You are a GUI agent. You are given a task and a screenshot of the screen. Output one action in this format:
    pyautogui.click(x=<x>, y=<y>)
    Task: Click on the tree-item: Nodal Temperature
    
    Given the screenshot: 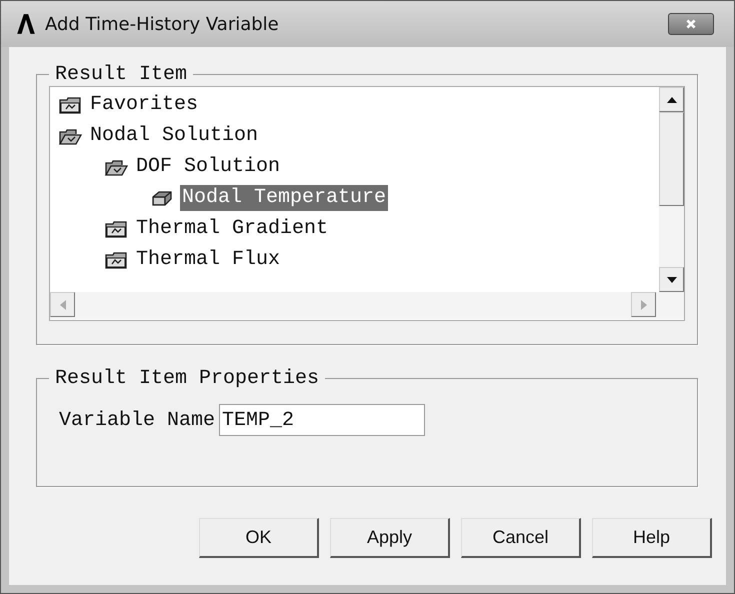 What is the action you would take?
    pyautogui.click(x=284, y=197)
    